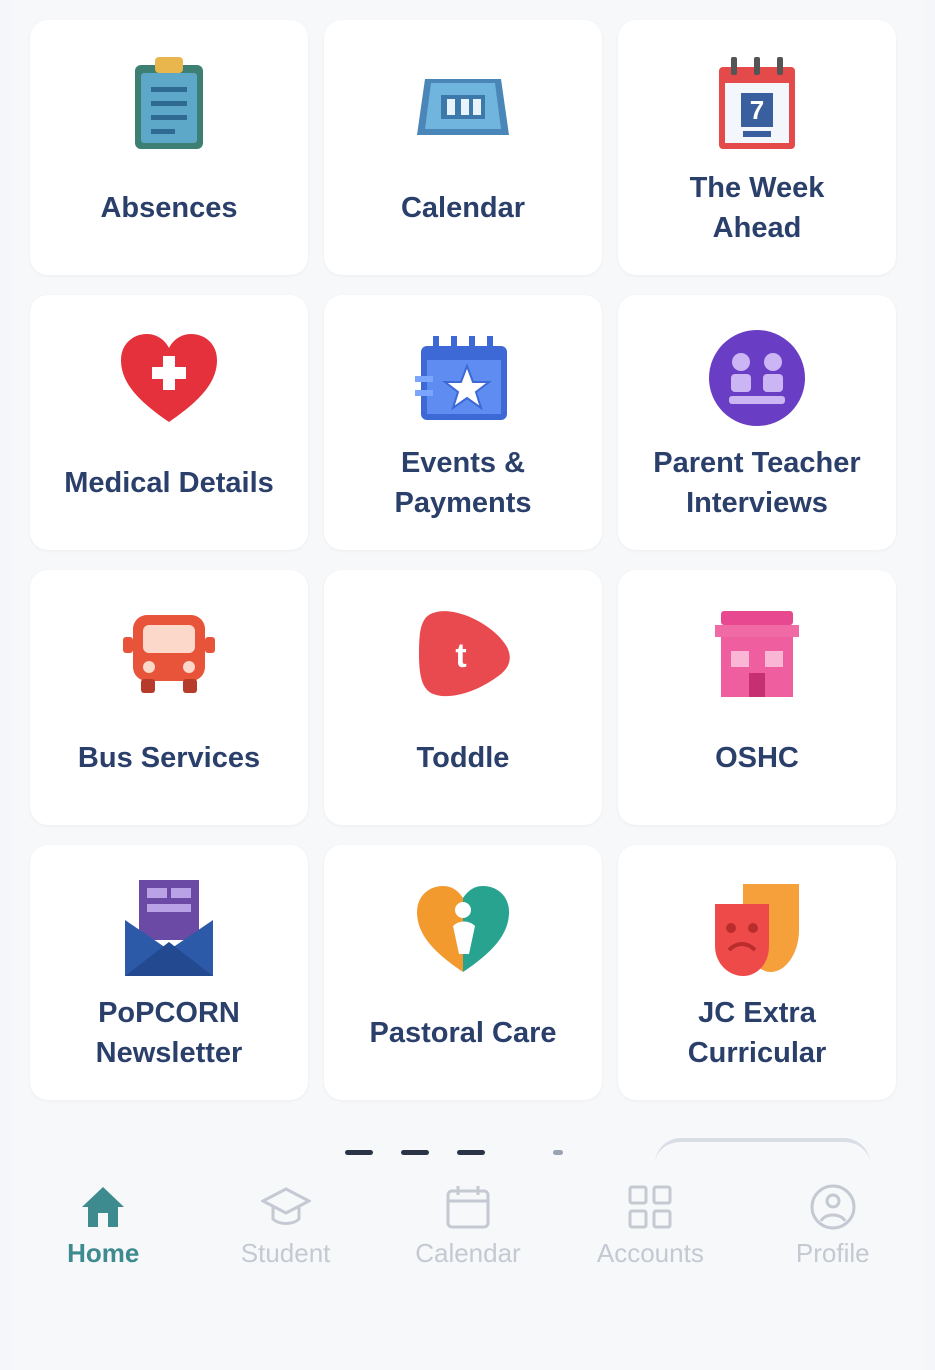 Image resolution: width=935 pixels, height=1370 pixels. What do you see at coordinates (463, 1032) in the screenshot?
I see `tile-label: Pastoral Care` at bounding box center [463, 1032].